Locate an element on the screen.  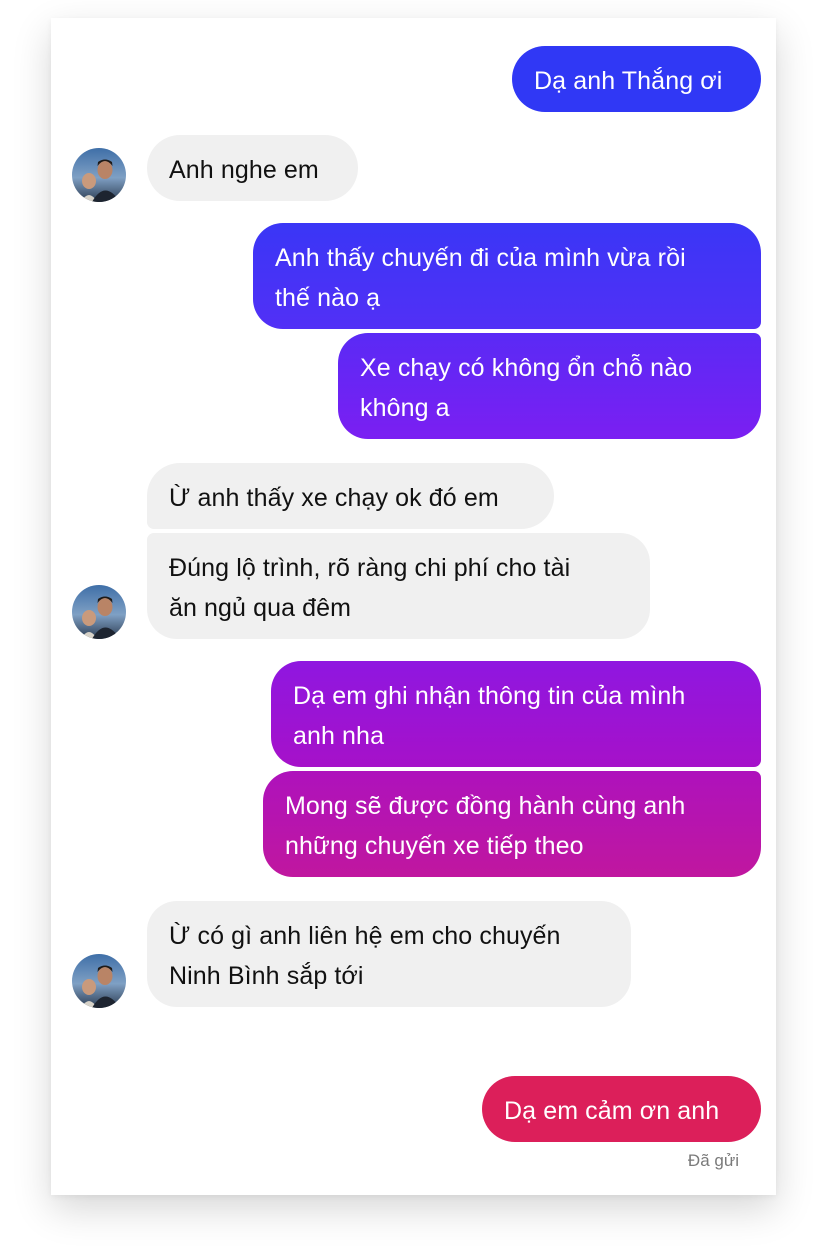
outgoing-message: Dạ anh Thắng ơi is located at coordinates (636, 79).